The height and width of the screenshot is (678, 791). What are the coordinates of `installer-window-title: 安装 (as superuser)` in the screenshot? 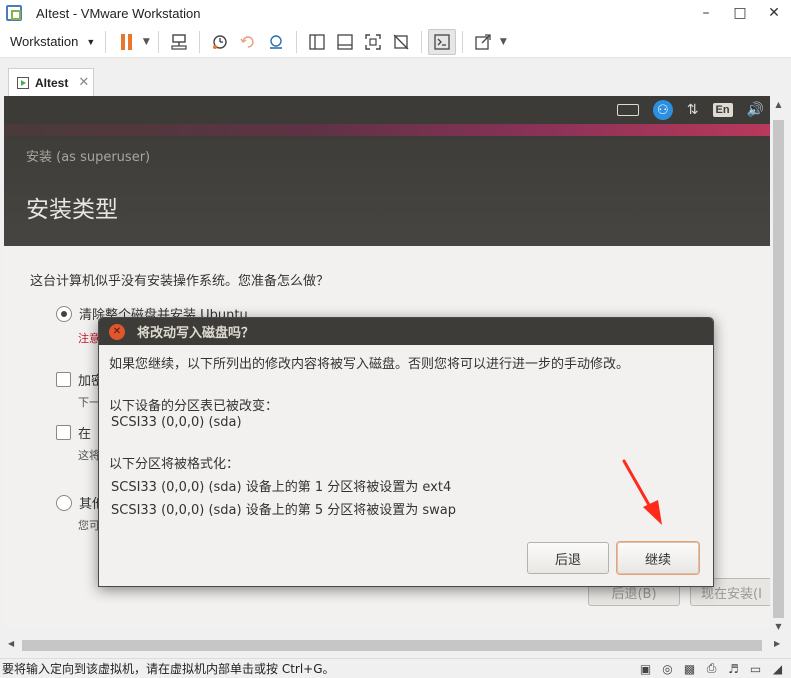 It's located at (88, 157).